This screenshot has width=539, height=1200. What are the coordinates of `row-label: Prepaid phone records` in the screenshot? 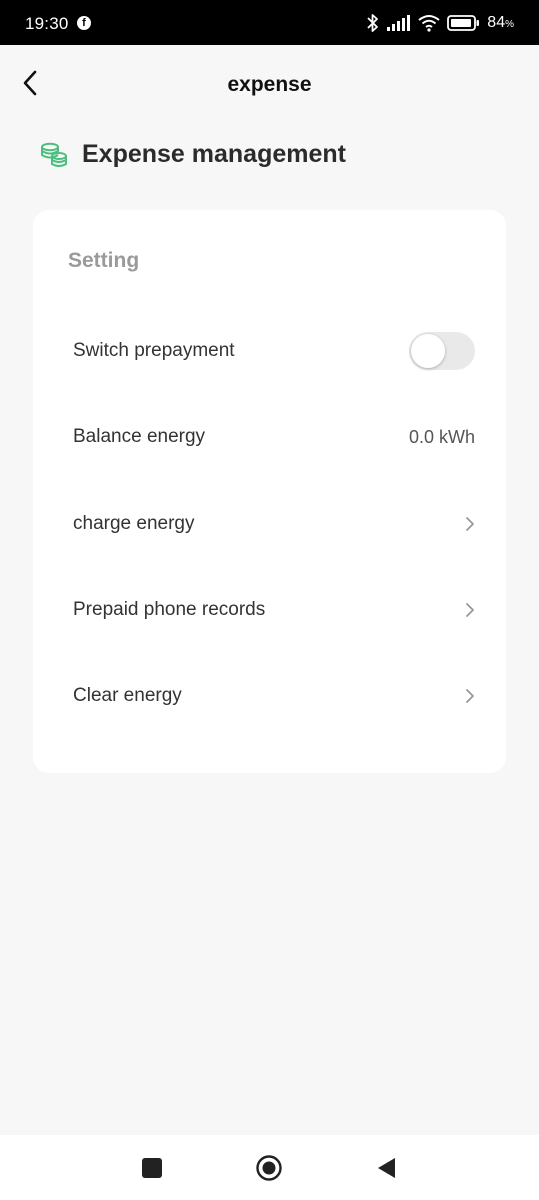 It's located at (169, 609).